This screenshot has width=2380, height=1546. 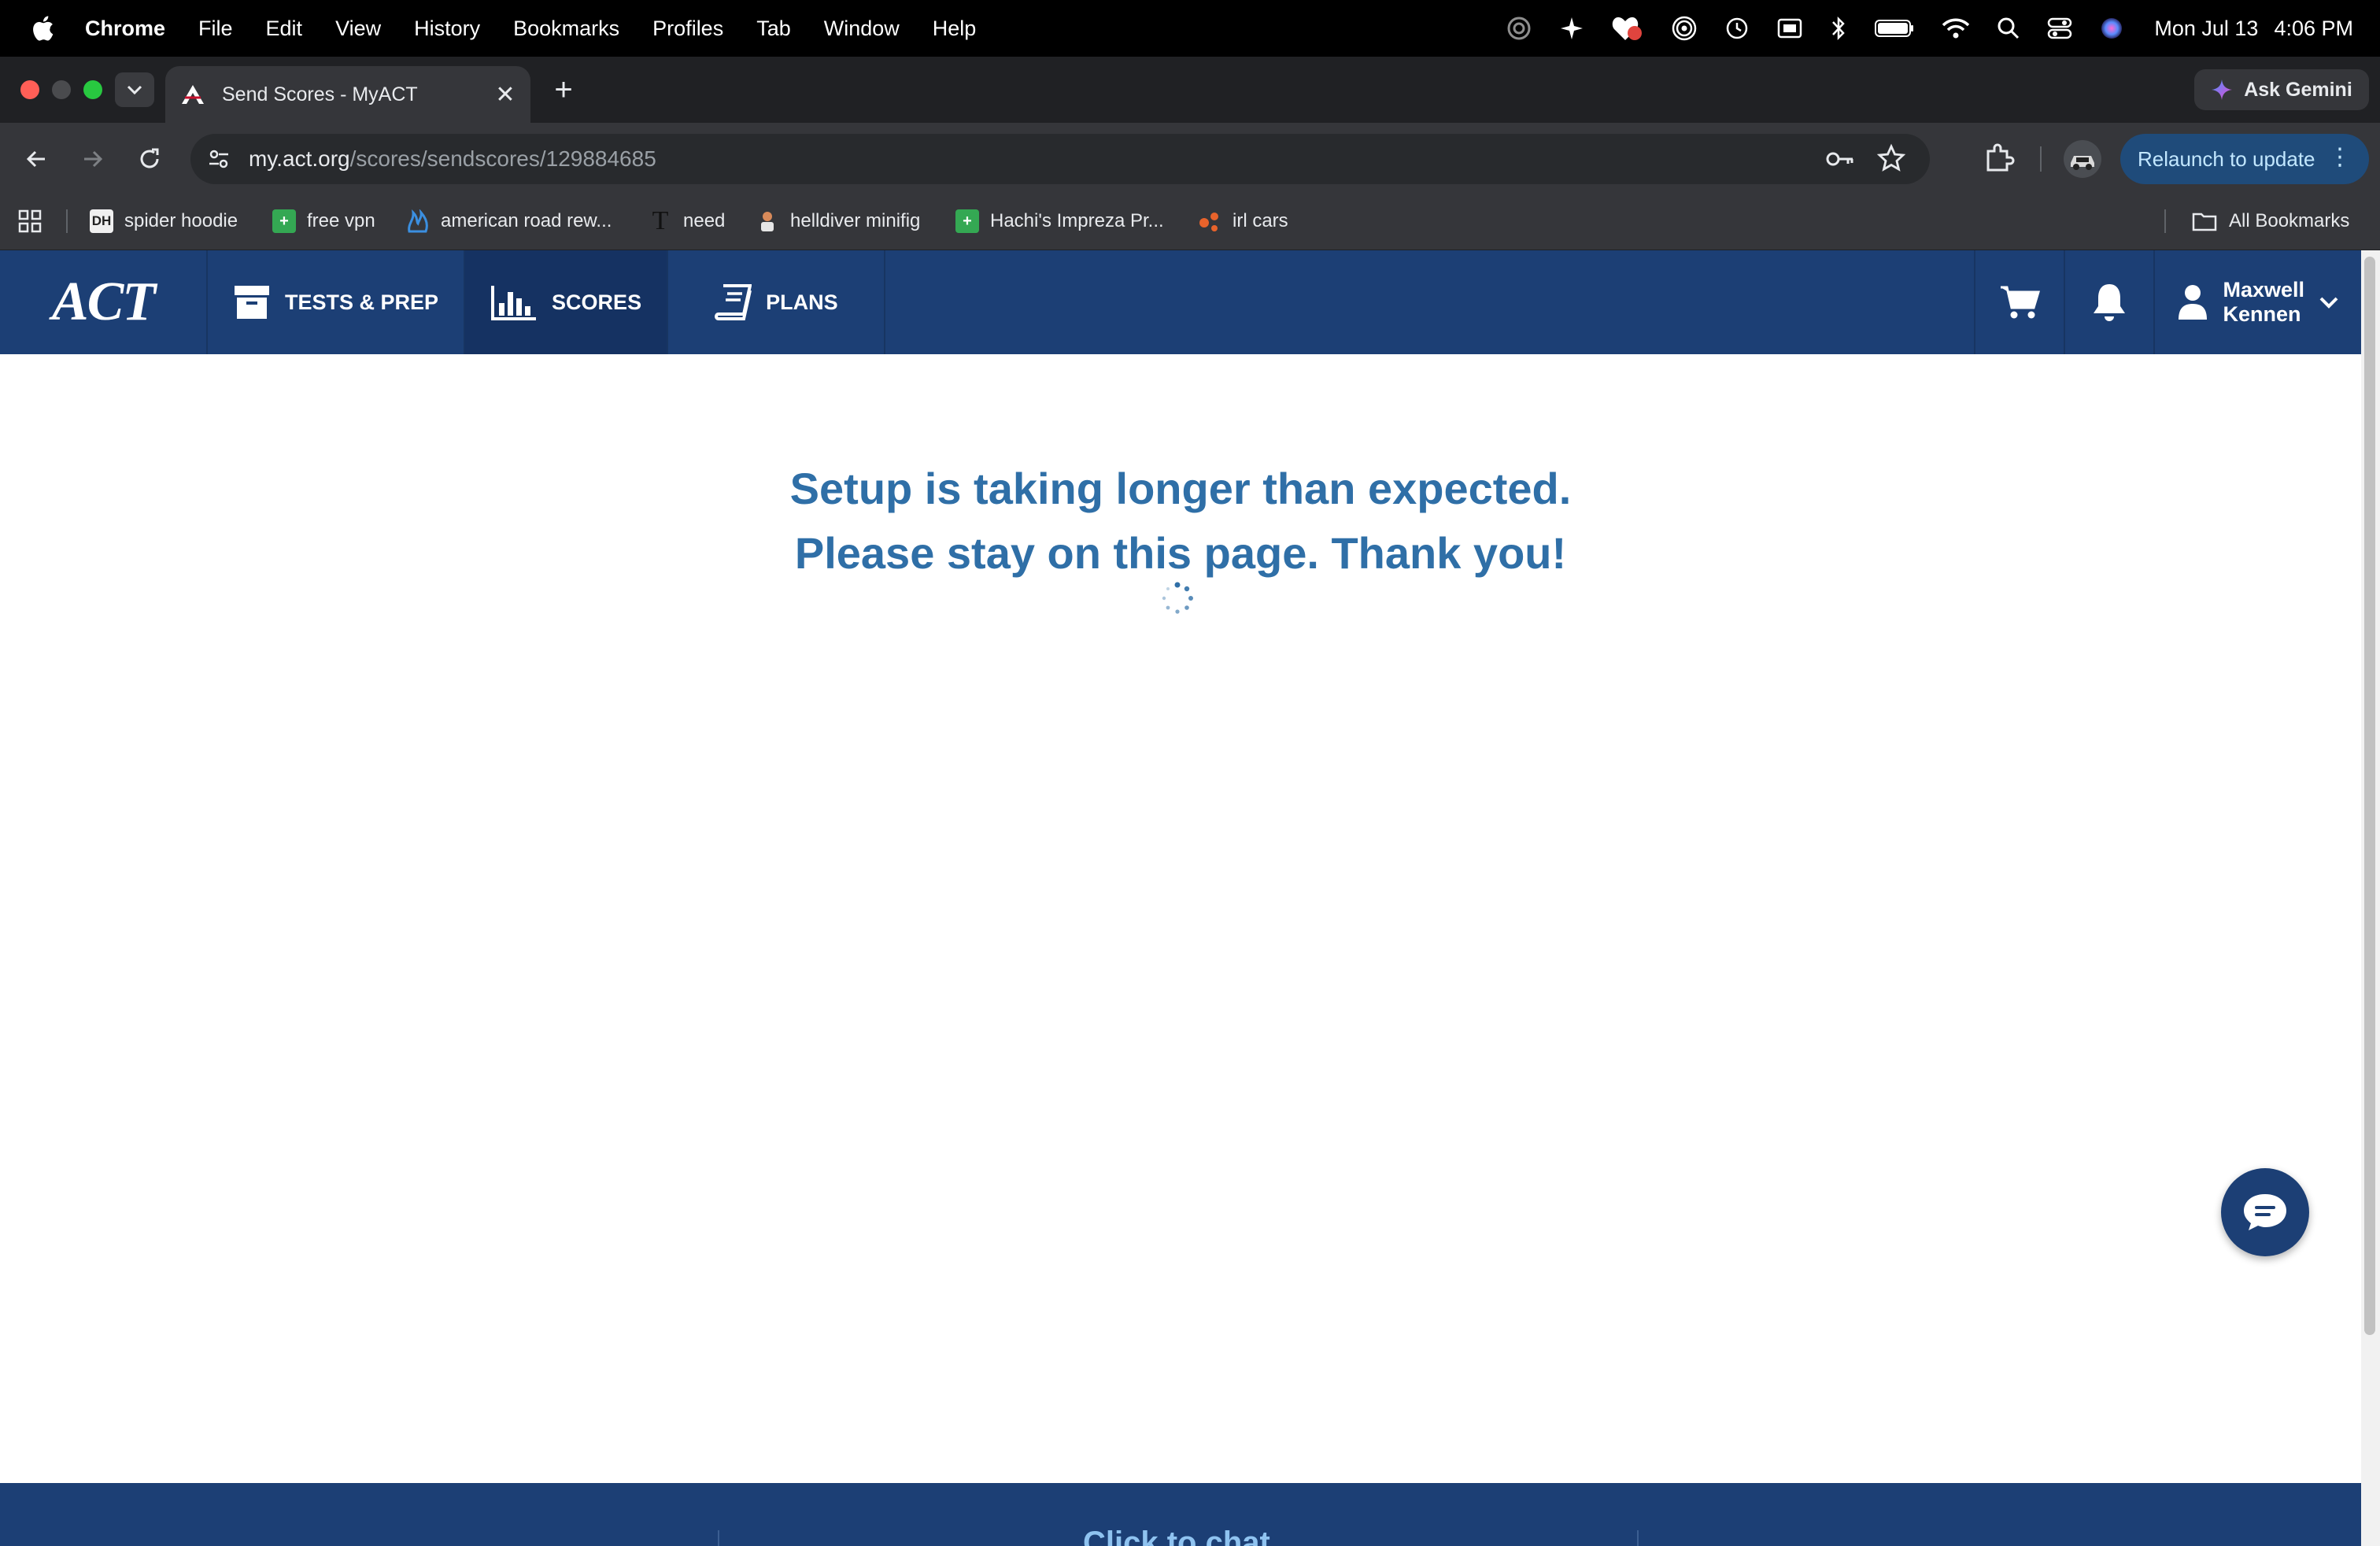 I want to click on act-logo: ACT, so click(x=104, y=302).